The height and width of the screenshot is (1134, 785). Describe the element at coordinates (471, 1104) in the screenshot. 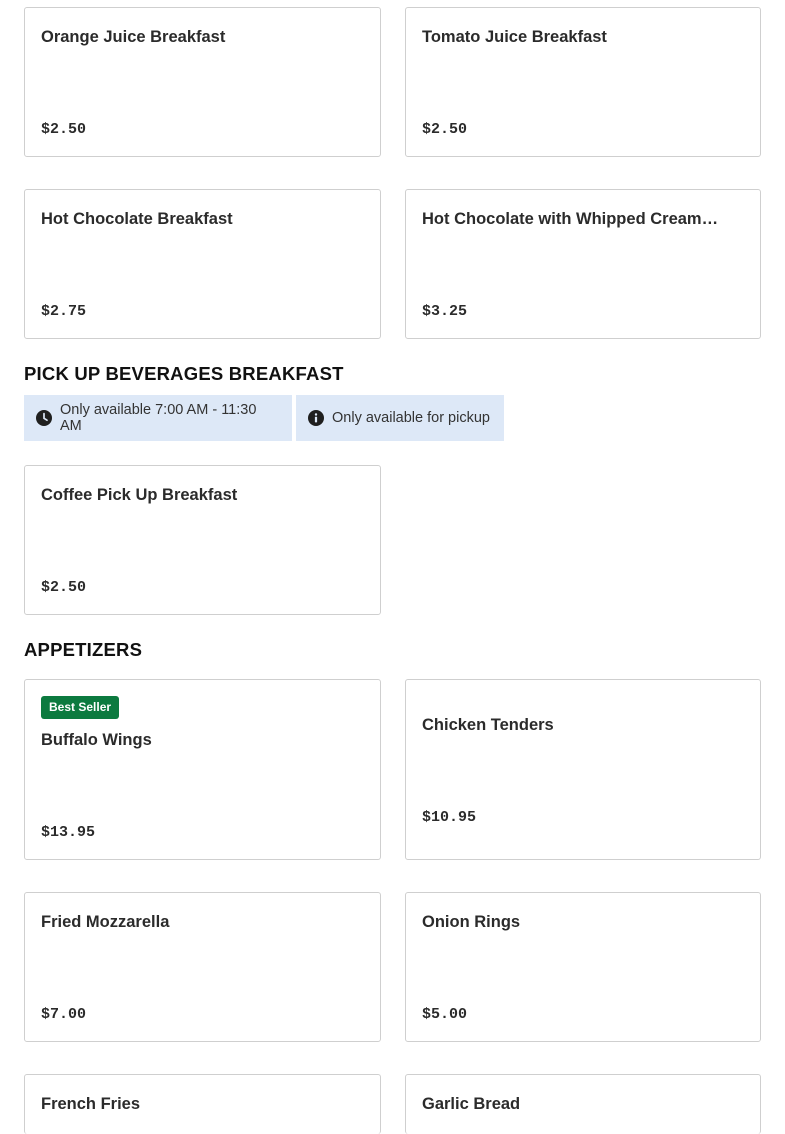

I see `item-name: Garlic Bread` at that location.